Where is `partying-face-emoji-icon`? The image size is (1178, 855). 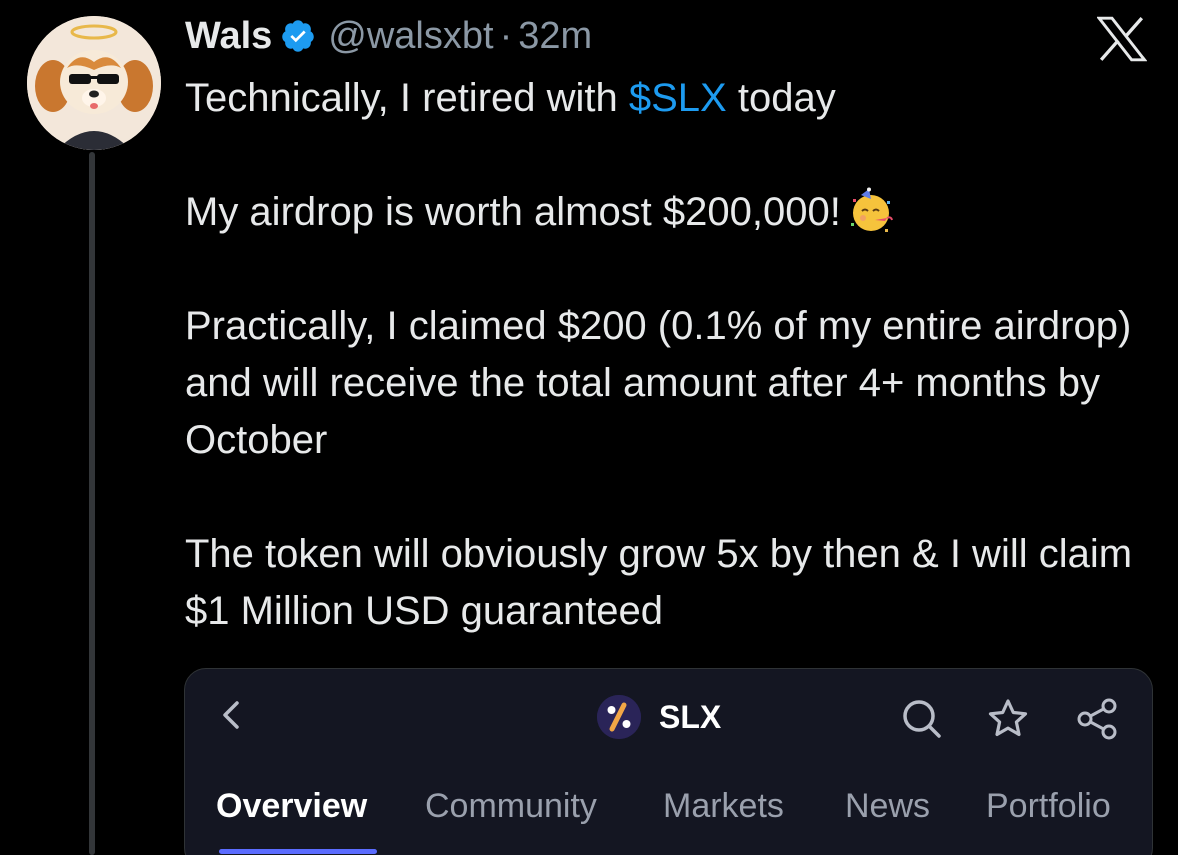
partying-face-emoji-icon is located at coordinates (871, 211).